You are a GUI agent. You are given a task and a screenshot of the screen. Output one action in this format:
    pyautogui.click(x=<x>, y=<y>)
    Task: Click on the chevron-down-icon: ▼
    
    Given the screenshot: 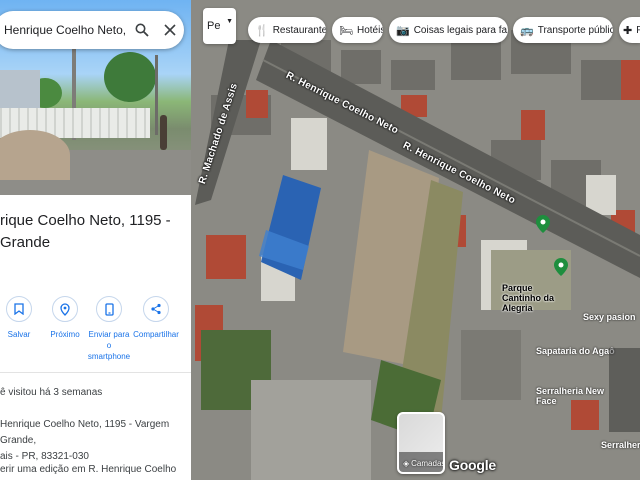 What is the action you would take?
    pyautogui.click(x=229, y=21)
    